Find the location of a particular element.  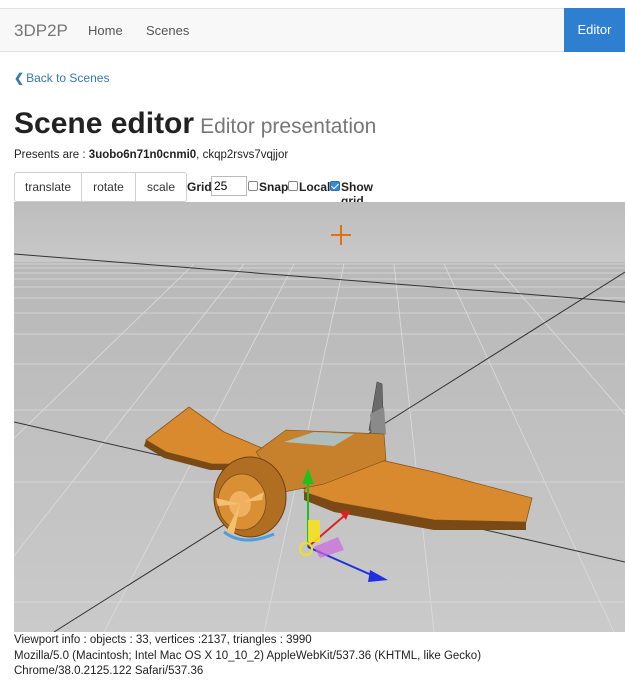

nav-scenes-link: Scenes is located at coordinates (167, 30).